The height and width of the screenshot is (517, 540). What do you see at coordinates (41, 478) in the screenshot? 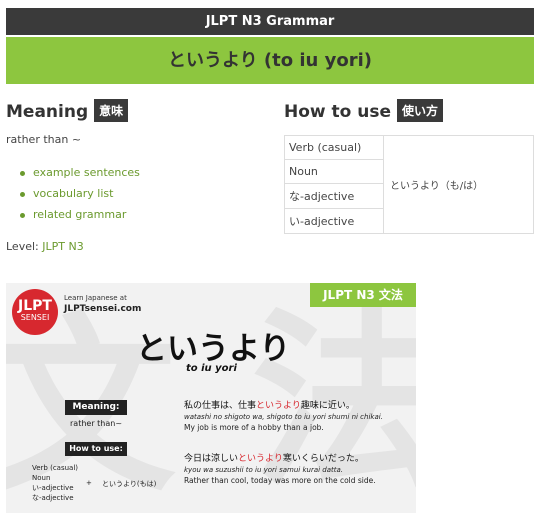
I see `card-form: Noun` at bounding box center [41, 478].